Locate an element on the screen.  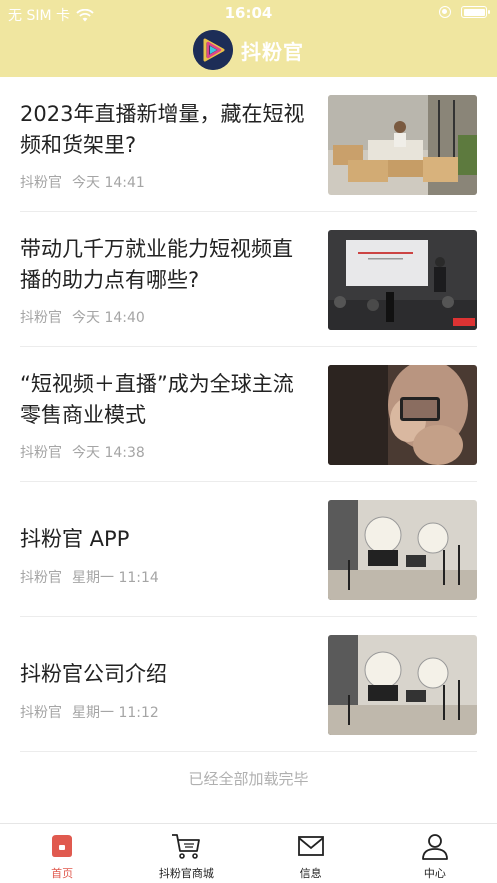
status-time: 16:04 is located at coordinates (248, 13).